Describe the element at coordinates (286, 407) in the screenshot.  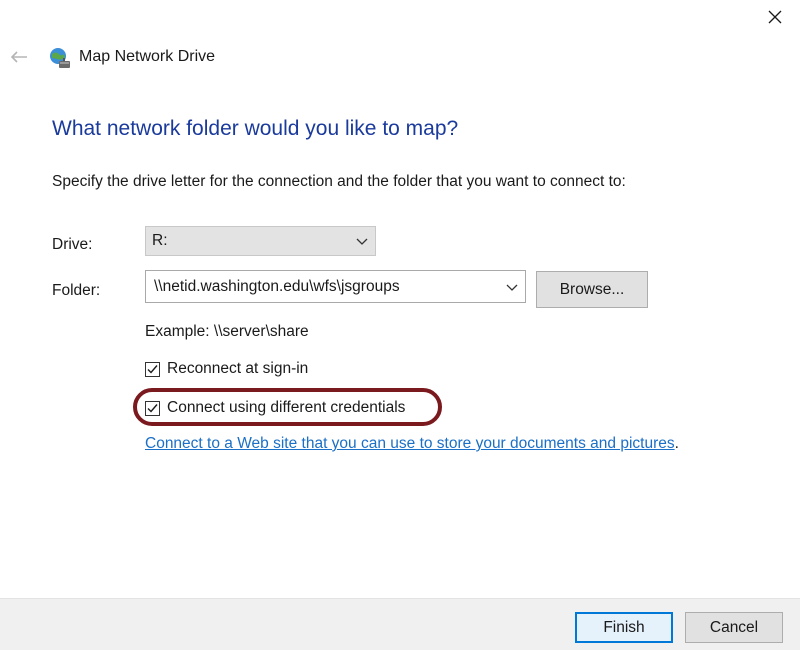
I see `credentials-label: Connect using different credentials` at that location.